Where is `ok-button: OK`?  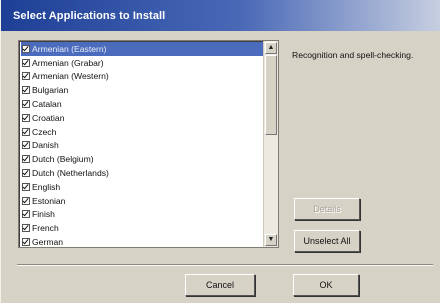
ok-button: OK is located at coordinates (326, 285).